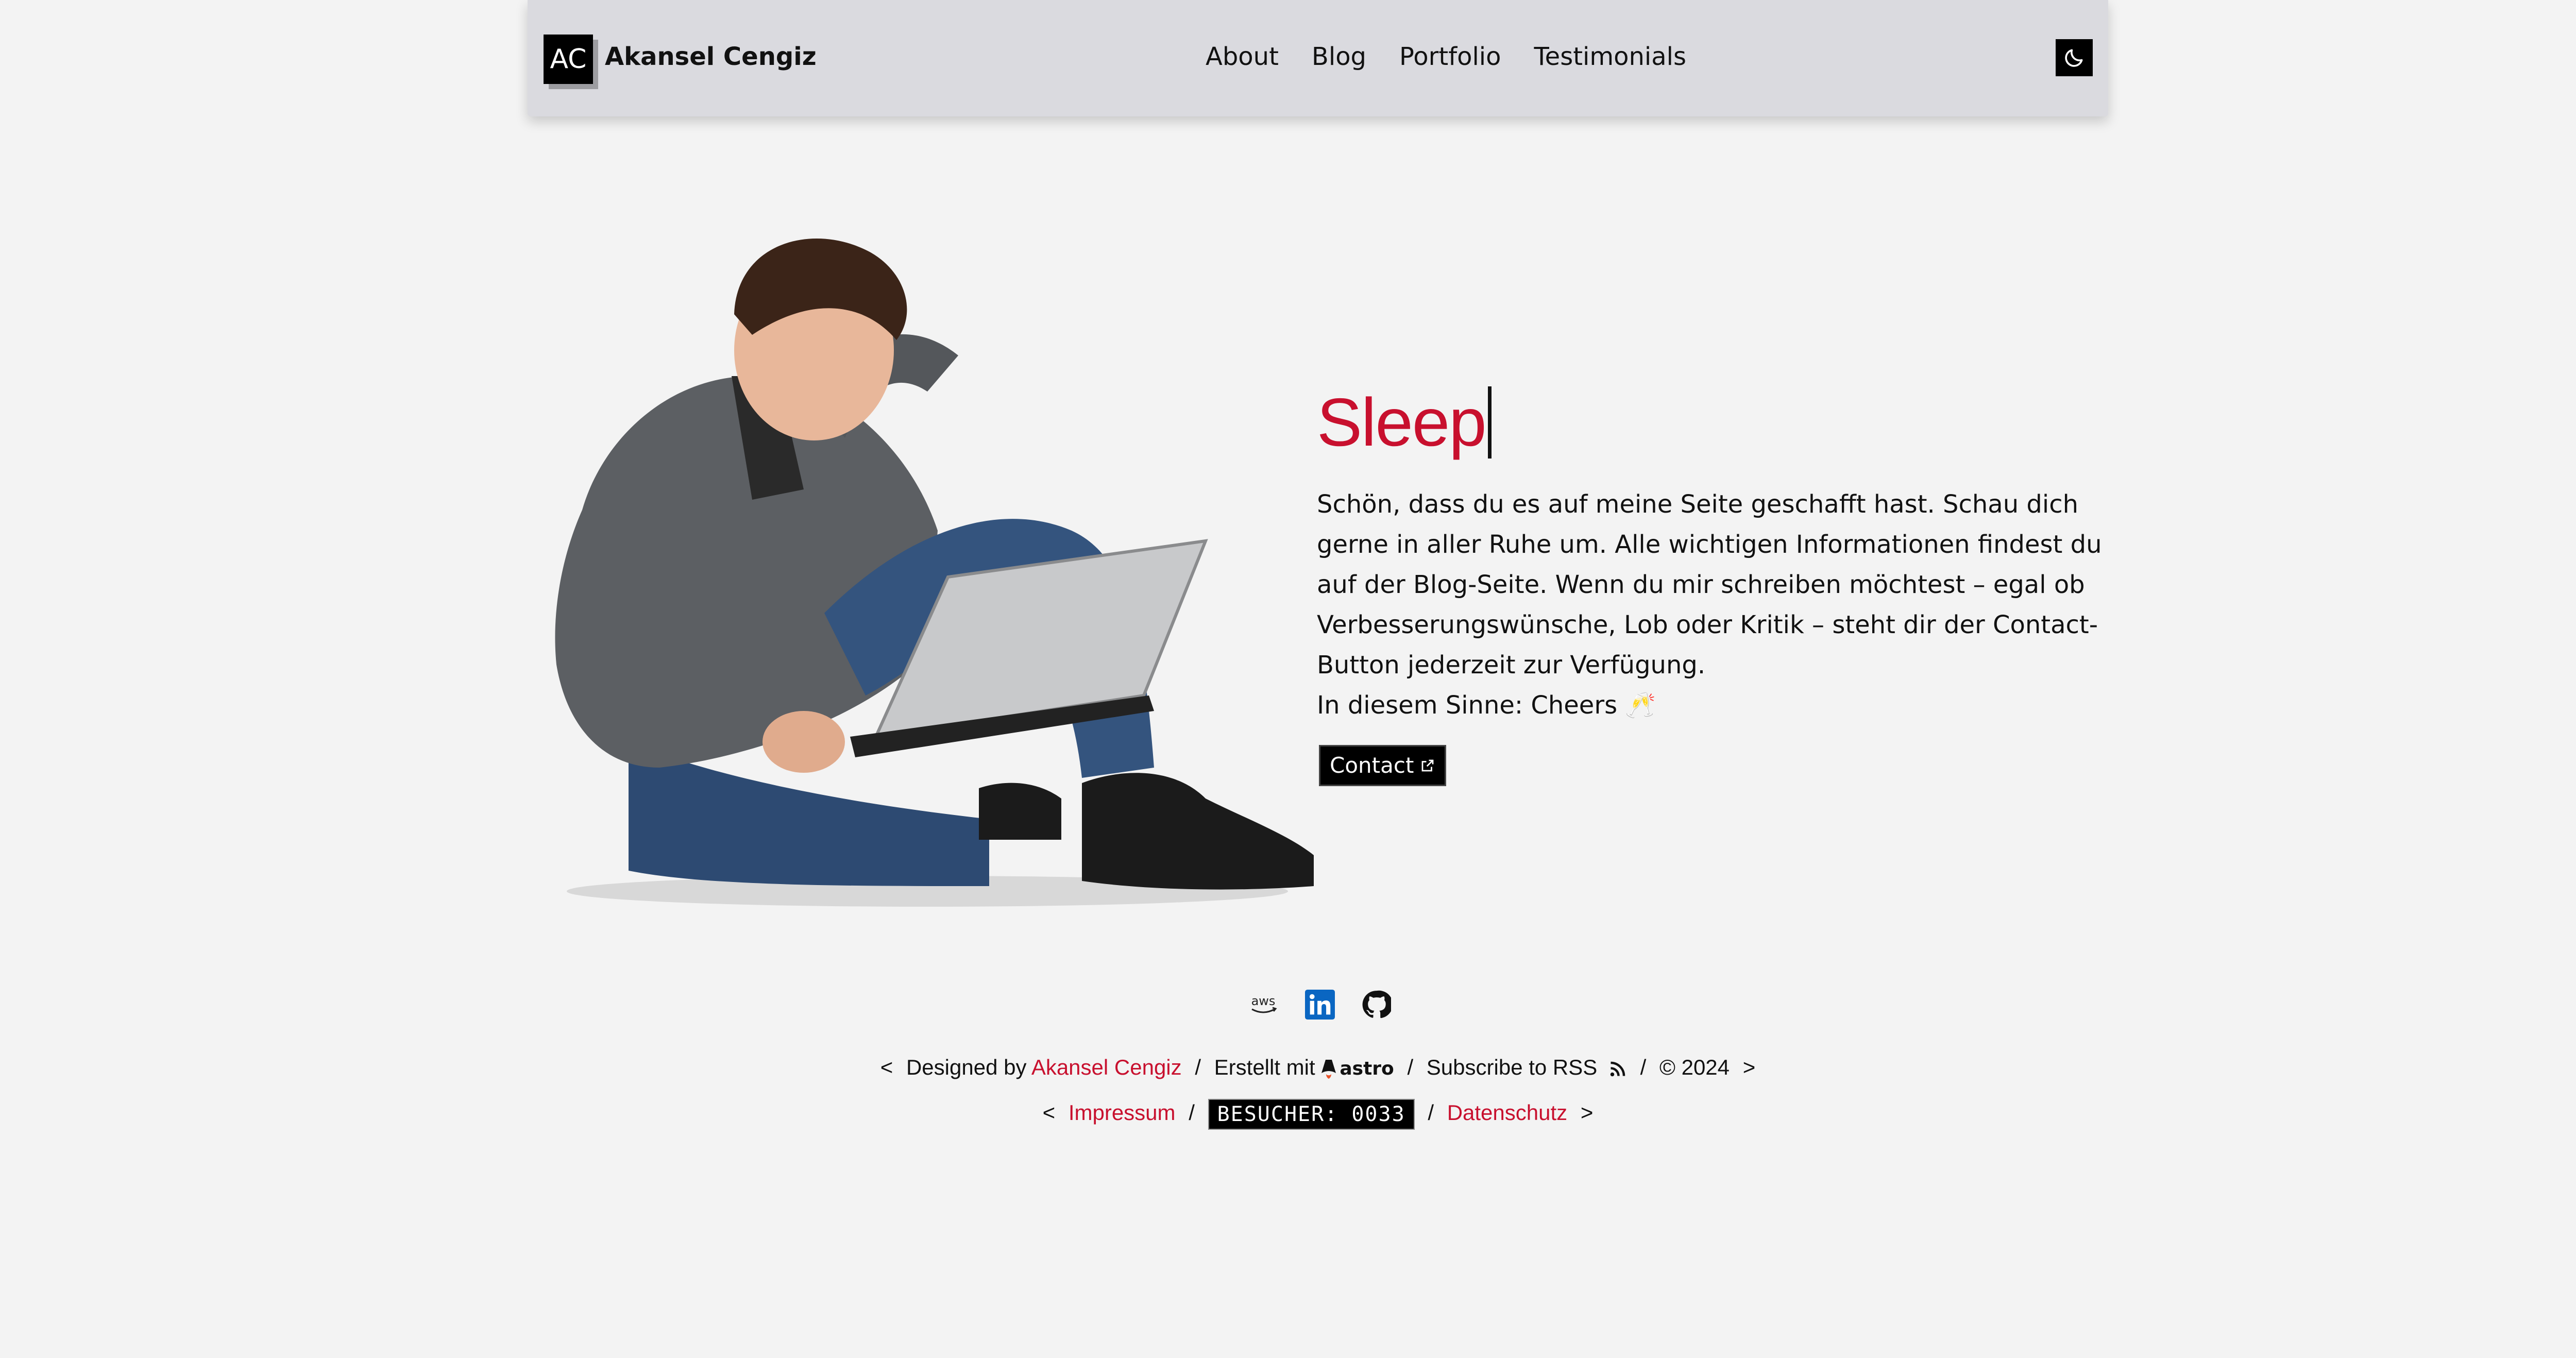 This screenshot has width=2576, height=1358. I want to click on external-link-icon, so click(1428, 765).